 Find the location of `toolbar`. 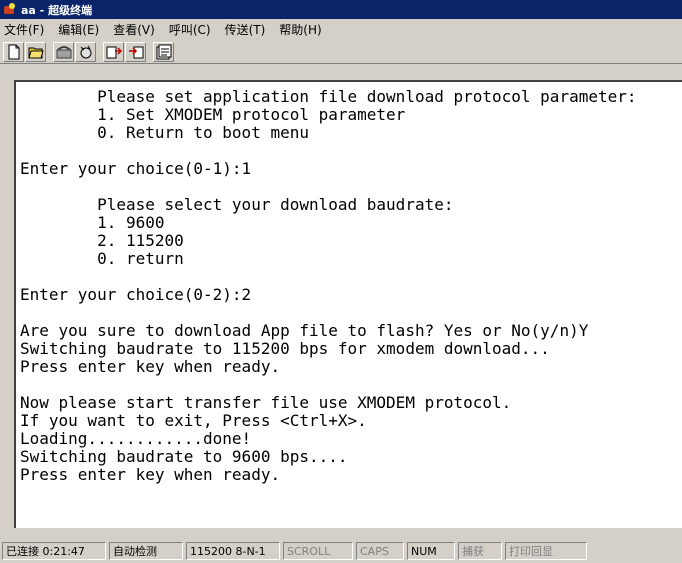

toolbar is located at coordinates (341, 52).